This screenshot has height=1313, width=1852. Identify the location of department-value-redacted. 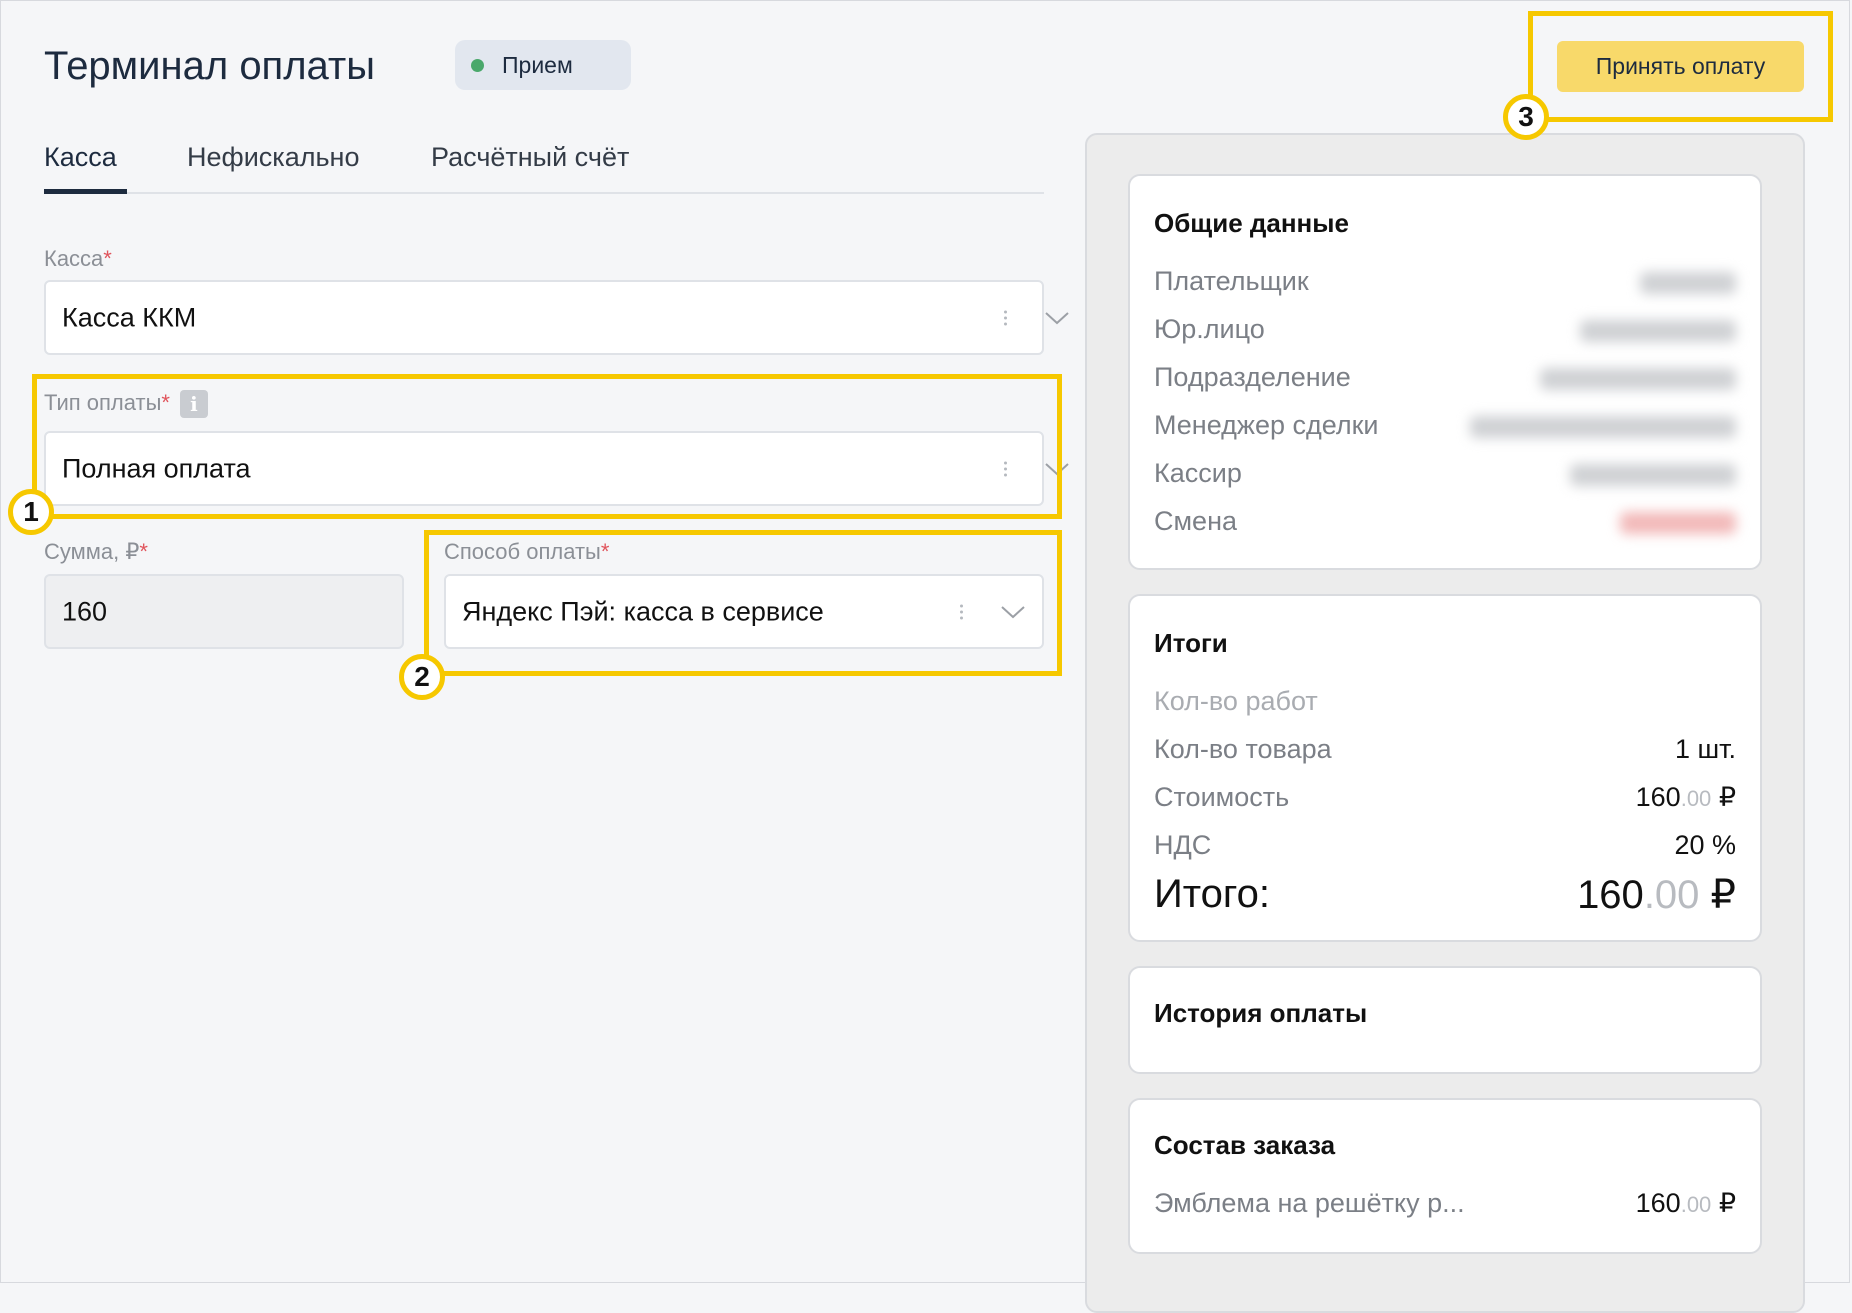
(1638, 379).